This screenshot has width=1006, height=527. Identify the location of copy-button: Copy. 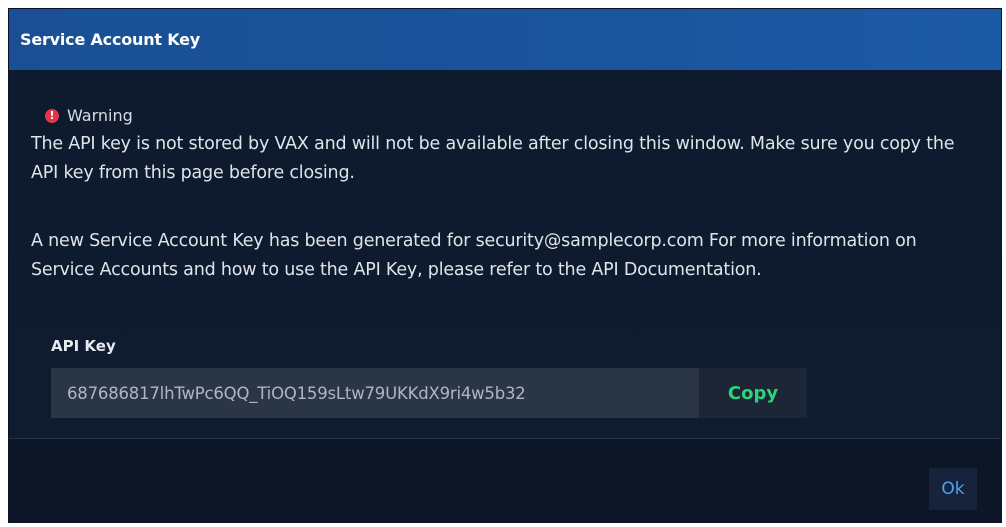
(753, 393).